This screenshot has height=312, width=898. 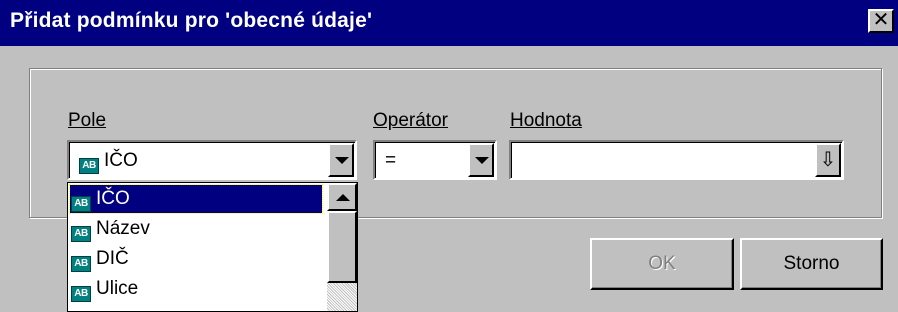 I want to click on field-select: AB IČO, so click(x=212, y=160).